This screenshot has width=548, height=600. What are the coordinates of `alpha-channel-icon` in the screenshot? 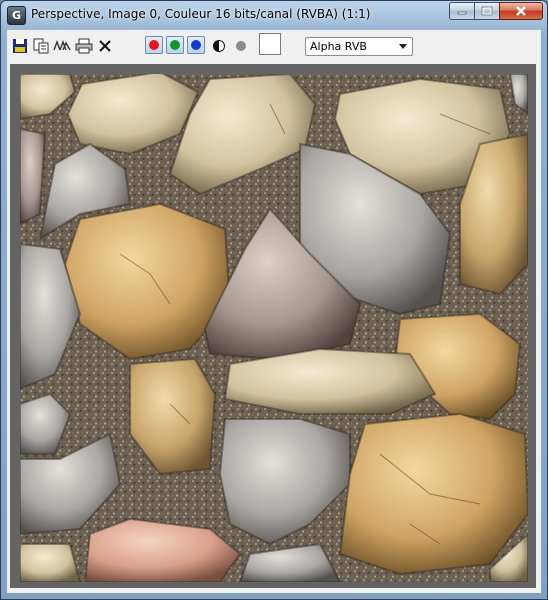 It's located at (241, 46).